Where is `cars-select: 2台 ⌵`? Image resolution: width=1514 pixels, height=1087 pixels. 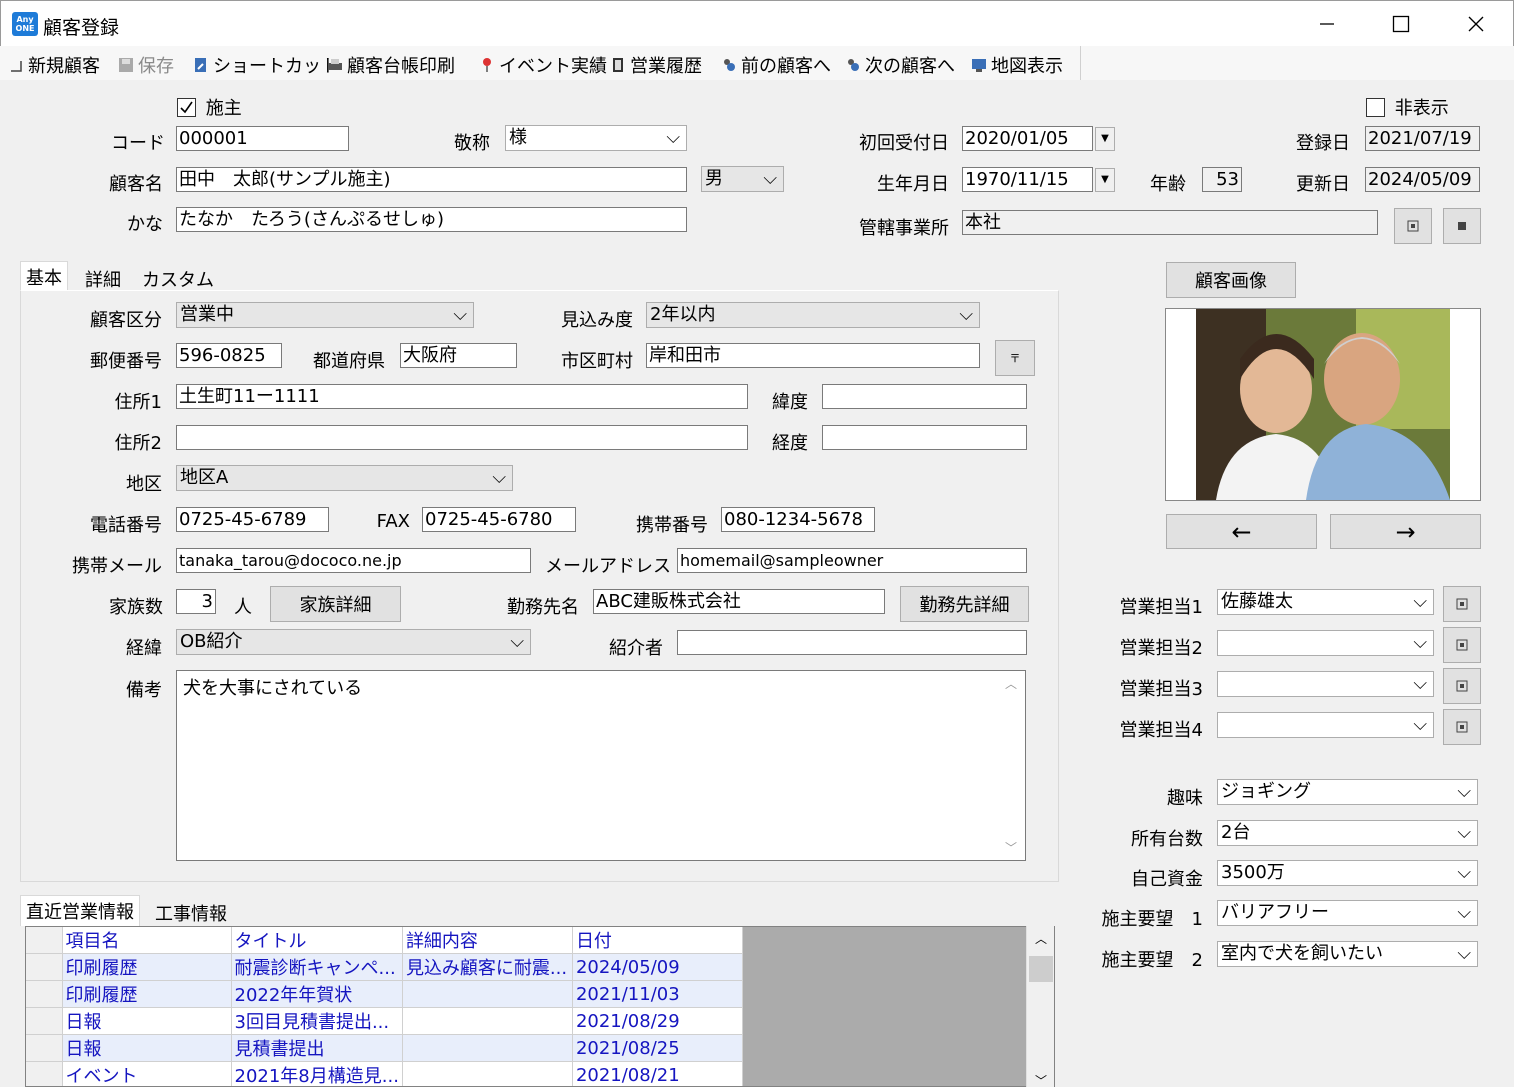 cars-select: 2台 ⌵ is located at coordinates (1347, 833).